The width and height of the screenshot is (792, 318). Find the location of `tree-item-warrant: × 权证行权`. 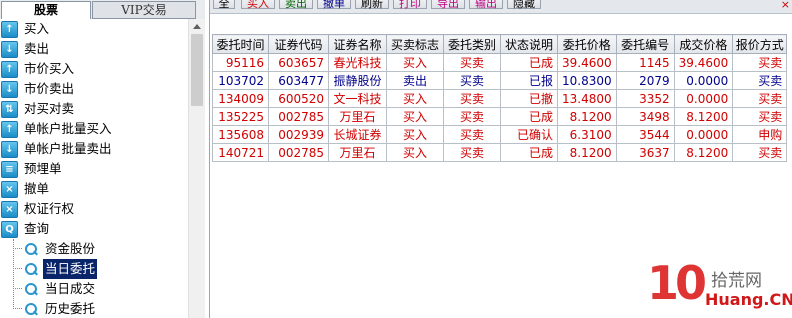

tree-item-warrant: × 权证行权 is located at coordinates (94, 209).